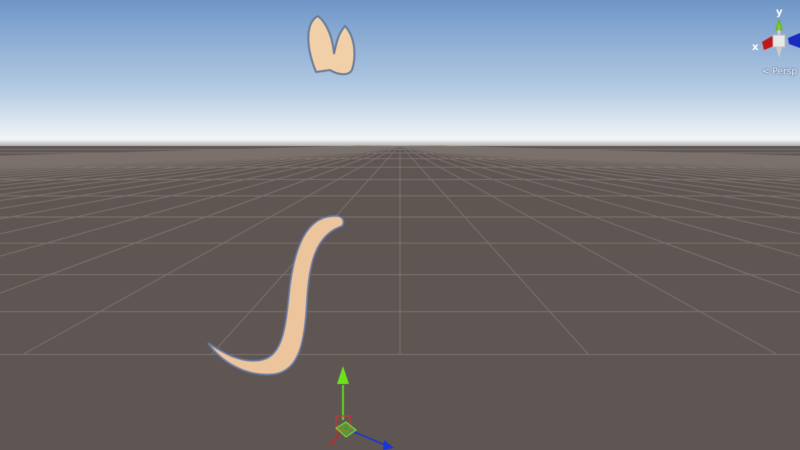 This screenshot has width=800, height=450. What do you see at coordinates (331, 45) in the screenshot?
I see `ears-shape` at bounding box center [331, 45].